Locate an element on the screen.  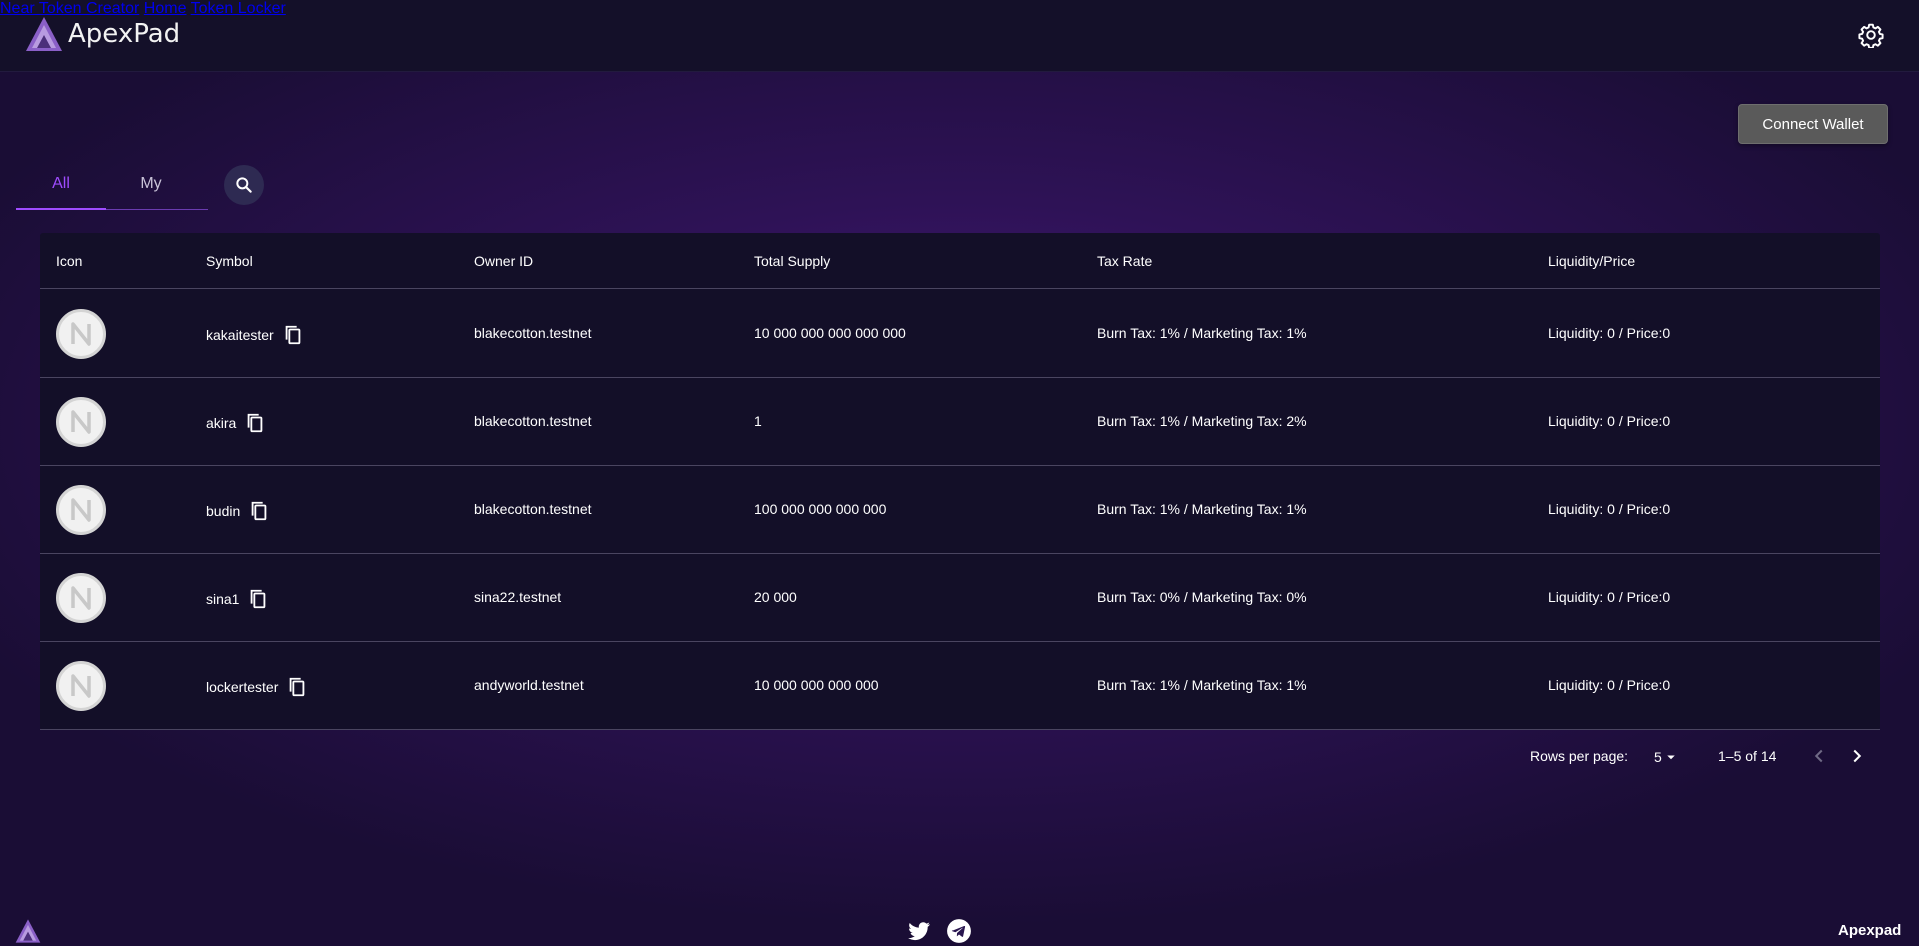
footer-brand: Apexpad is located at coordinates (1870, 930).